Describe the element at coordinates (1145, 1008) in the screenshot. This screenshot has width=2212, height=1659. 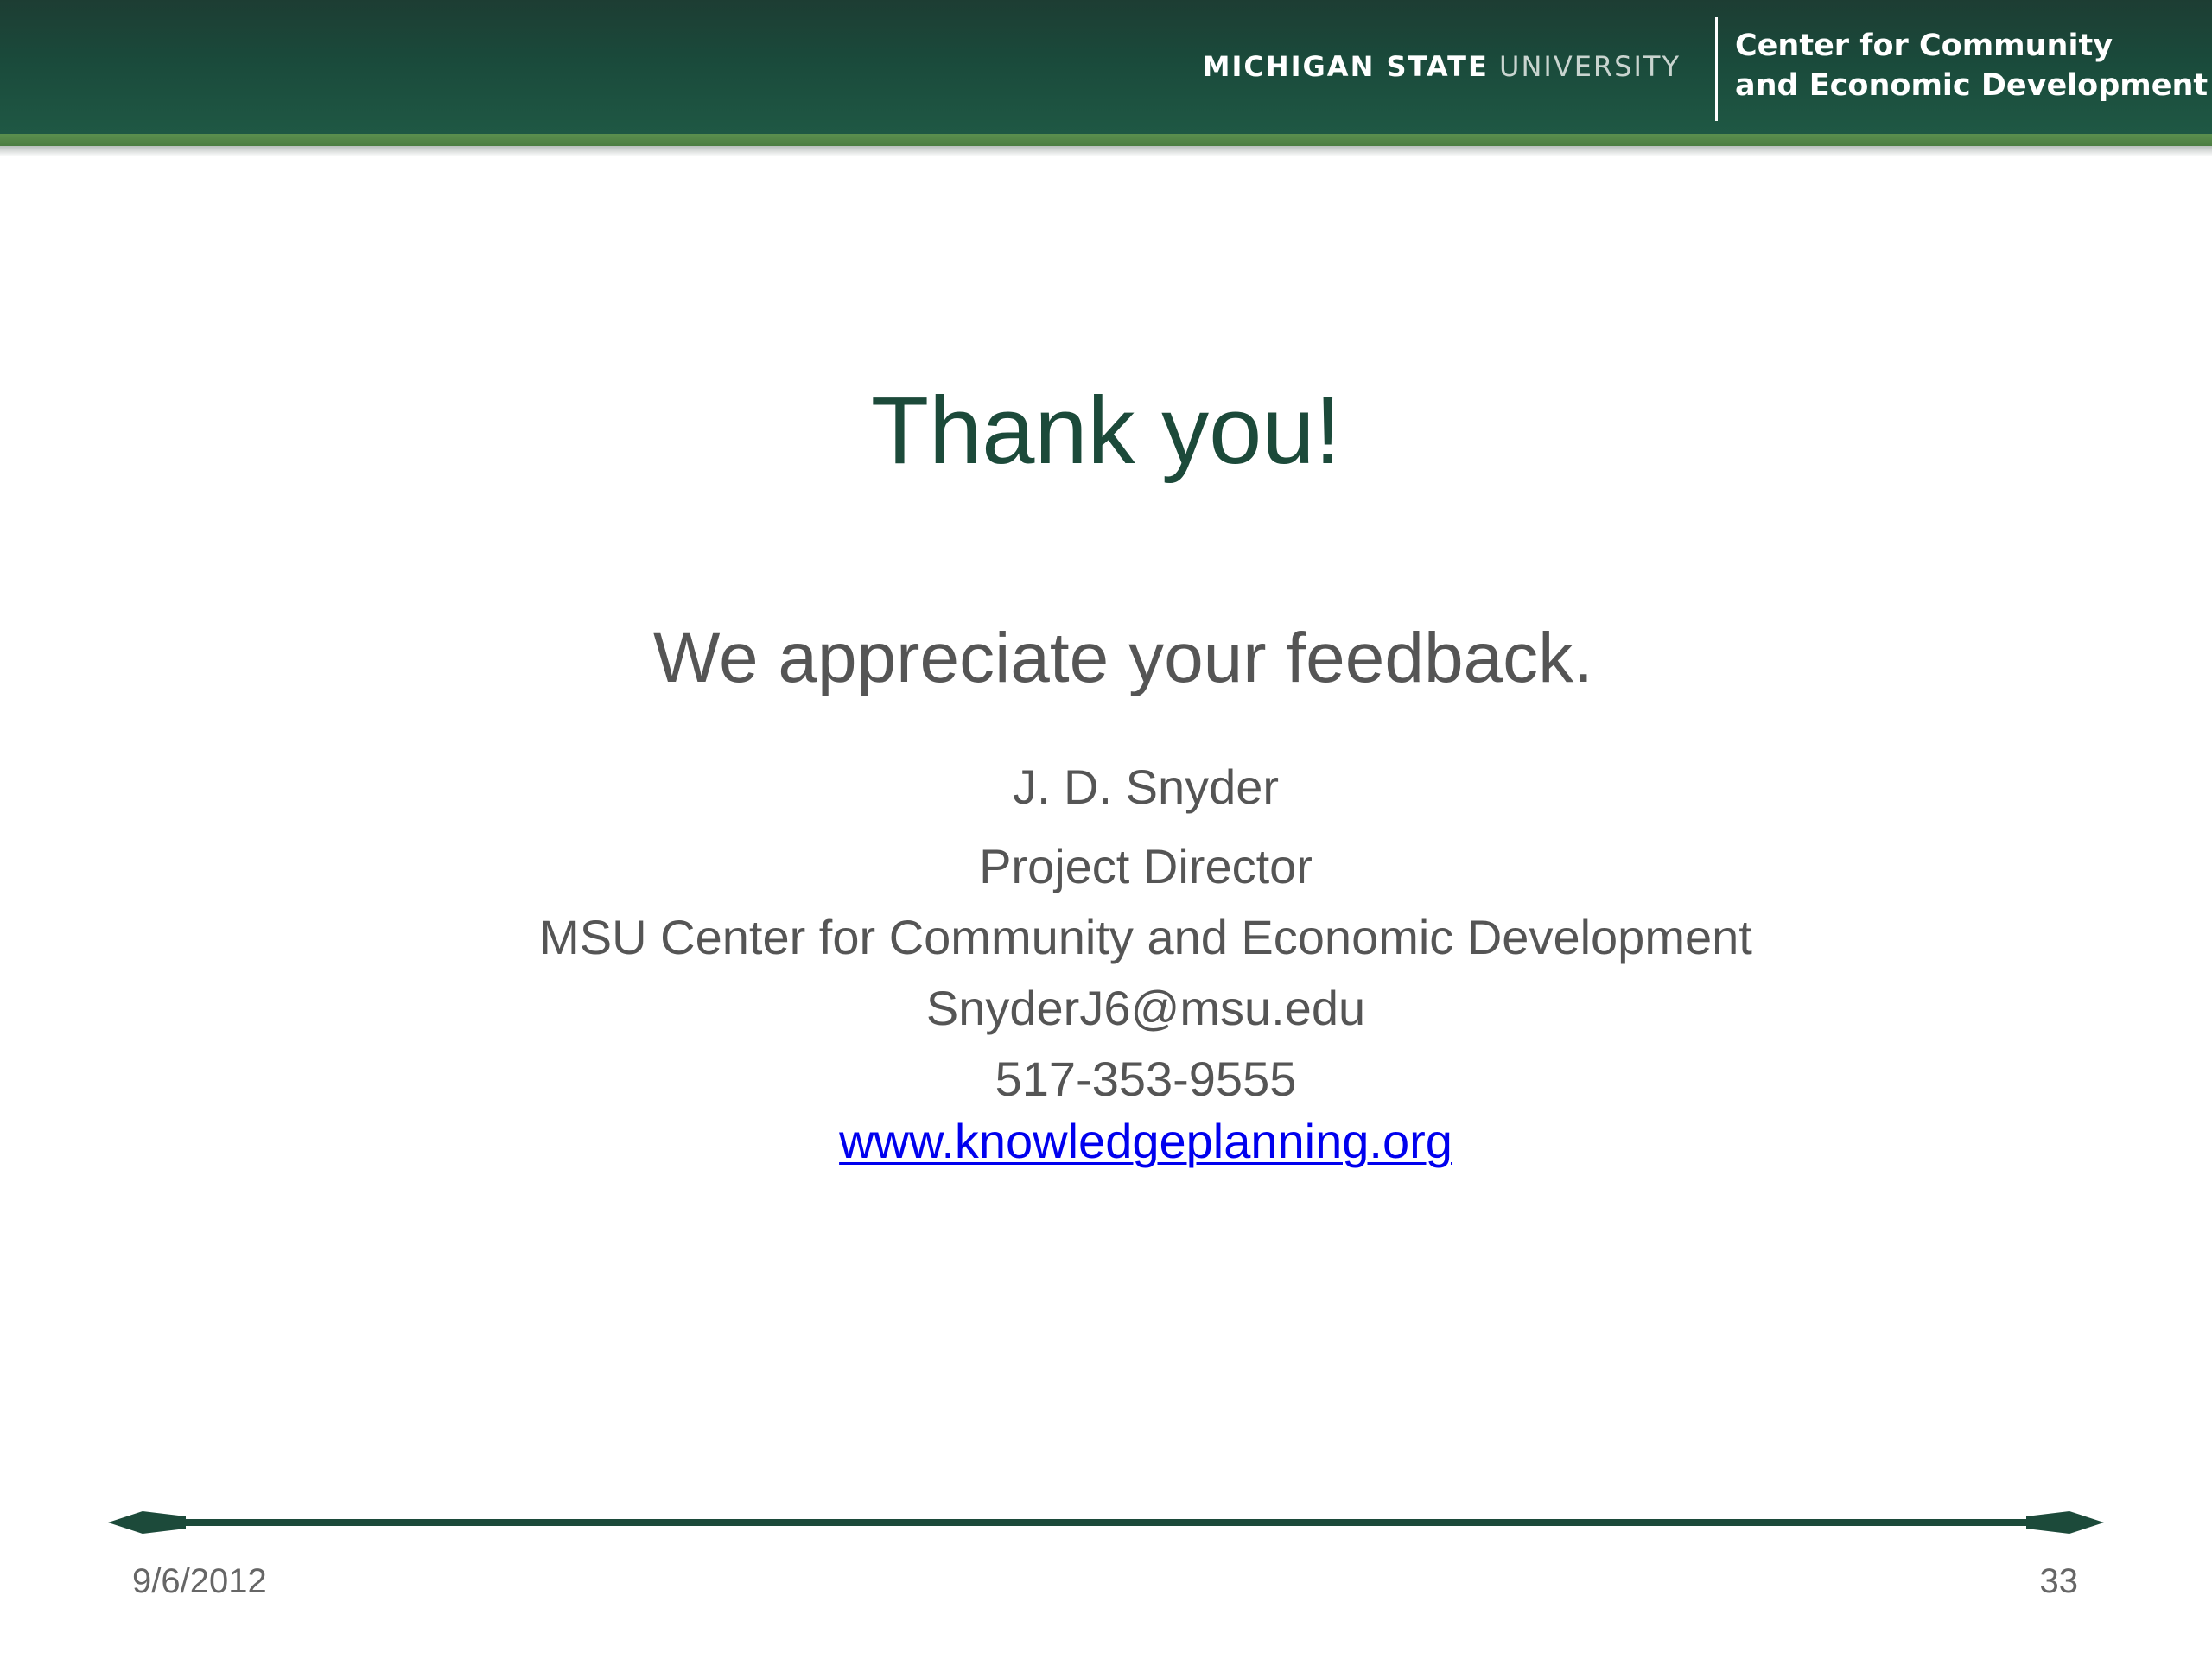
I see `contact-email: SnyderJ6@msu.edu` at that location.